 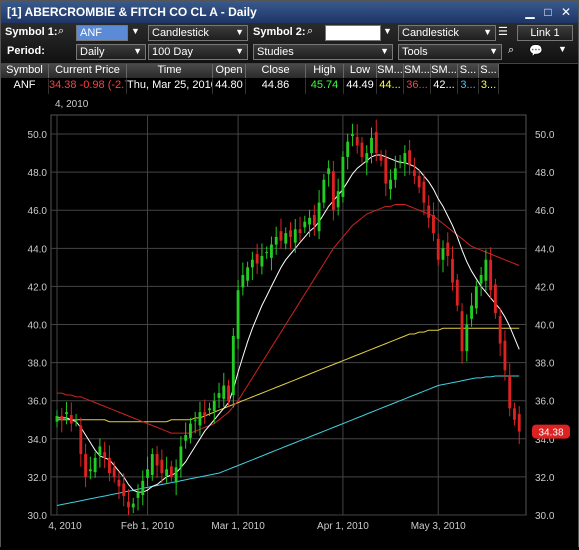 What do you see at coordinates (545, 326) in the screenshot?
I see `y-tick-label-right: 40.0` at bounding box center [545, 326].